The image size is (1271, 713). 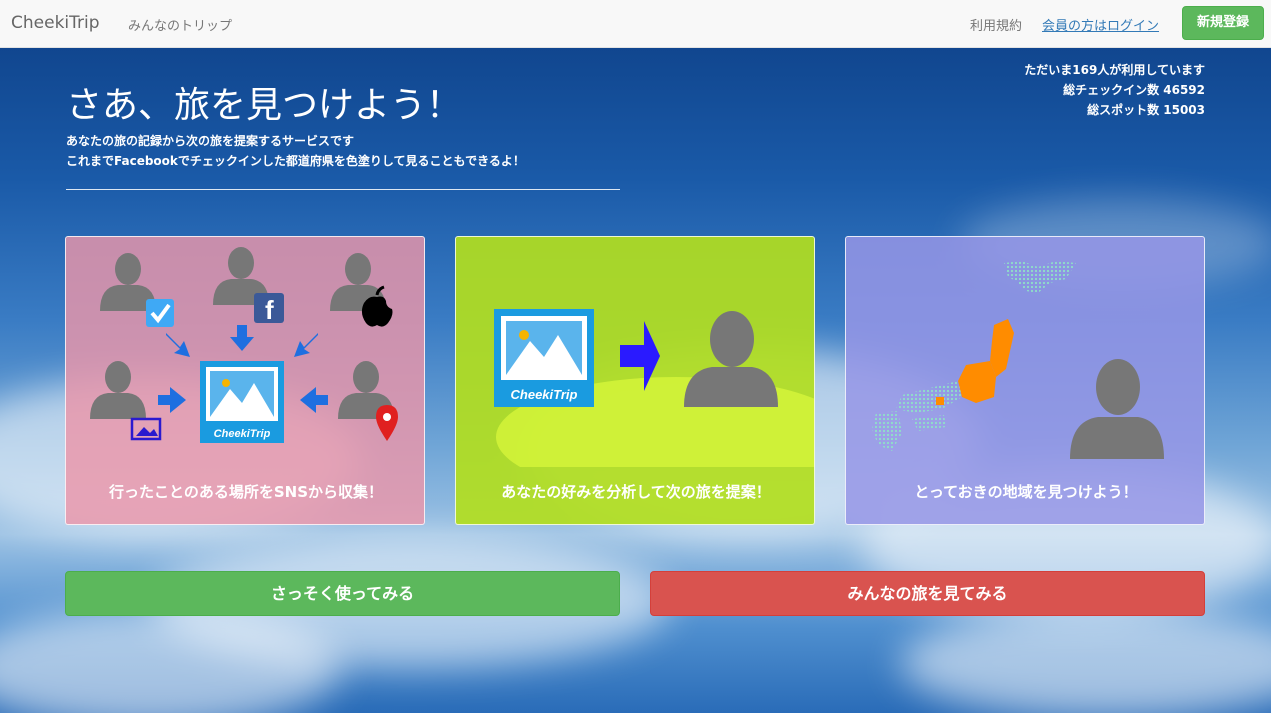 I want to click on svg-text: f, so click(x=269, y=310).